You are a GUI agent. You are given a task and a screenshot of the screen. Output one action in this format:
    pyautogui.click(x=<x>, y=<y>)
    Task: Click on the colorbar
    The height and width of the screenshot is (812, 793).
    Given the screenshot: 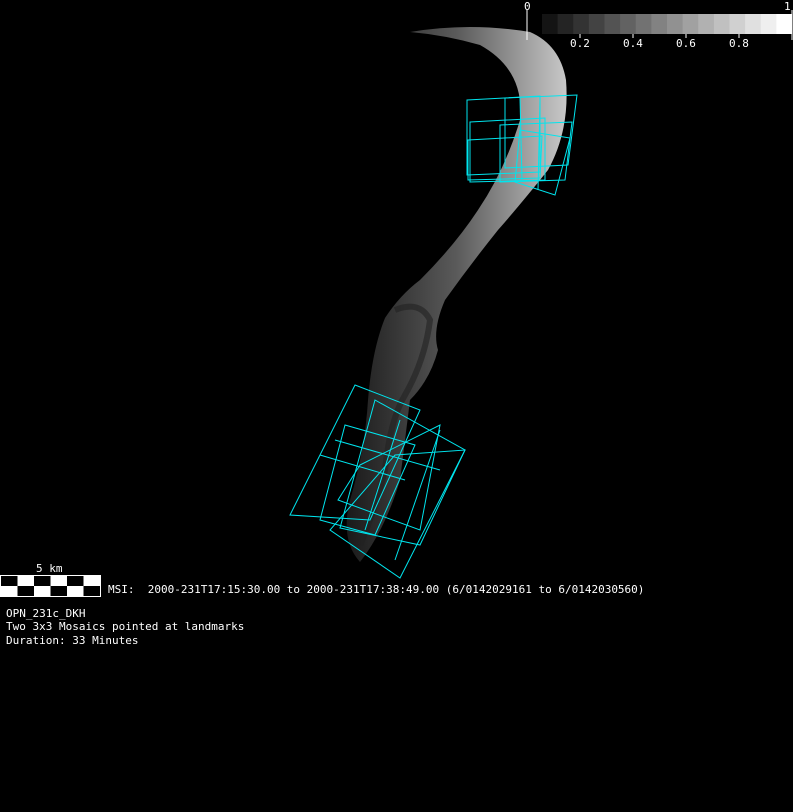 What is the action you would take?
    pyautogui.click(x=667, y=24)
    